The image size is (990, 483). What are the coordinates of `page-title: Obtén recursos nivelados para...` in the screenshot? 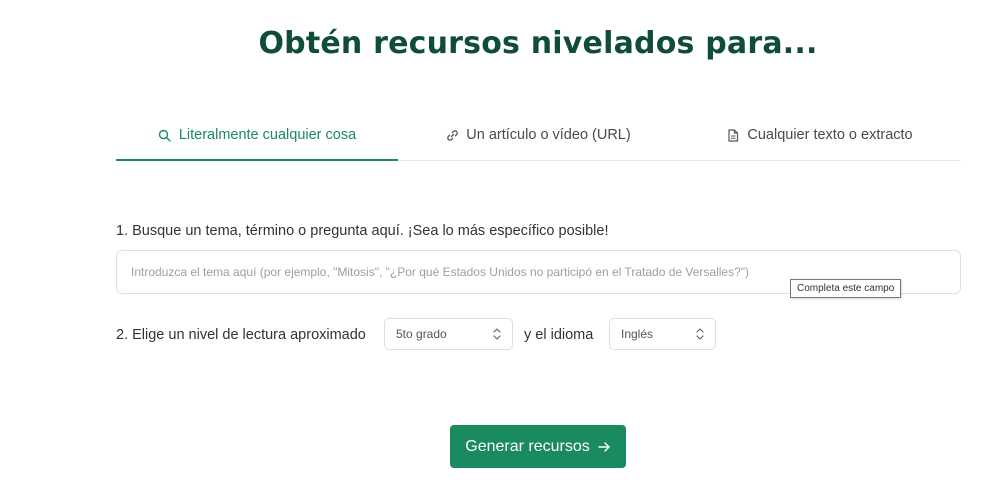 It's located at (538, 43).